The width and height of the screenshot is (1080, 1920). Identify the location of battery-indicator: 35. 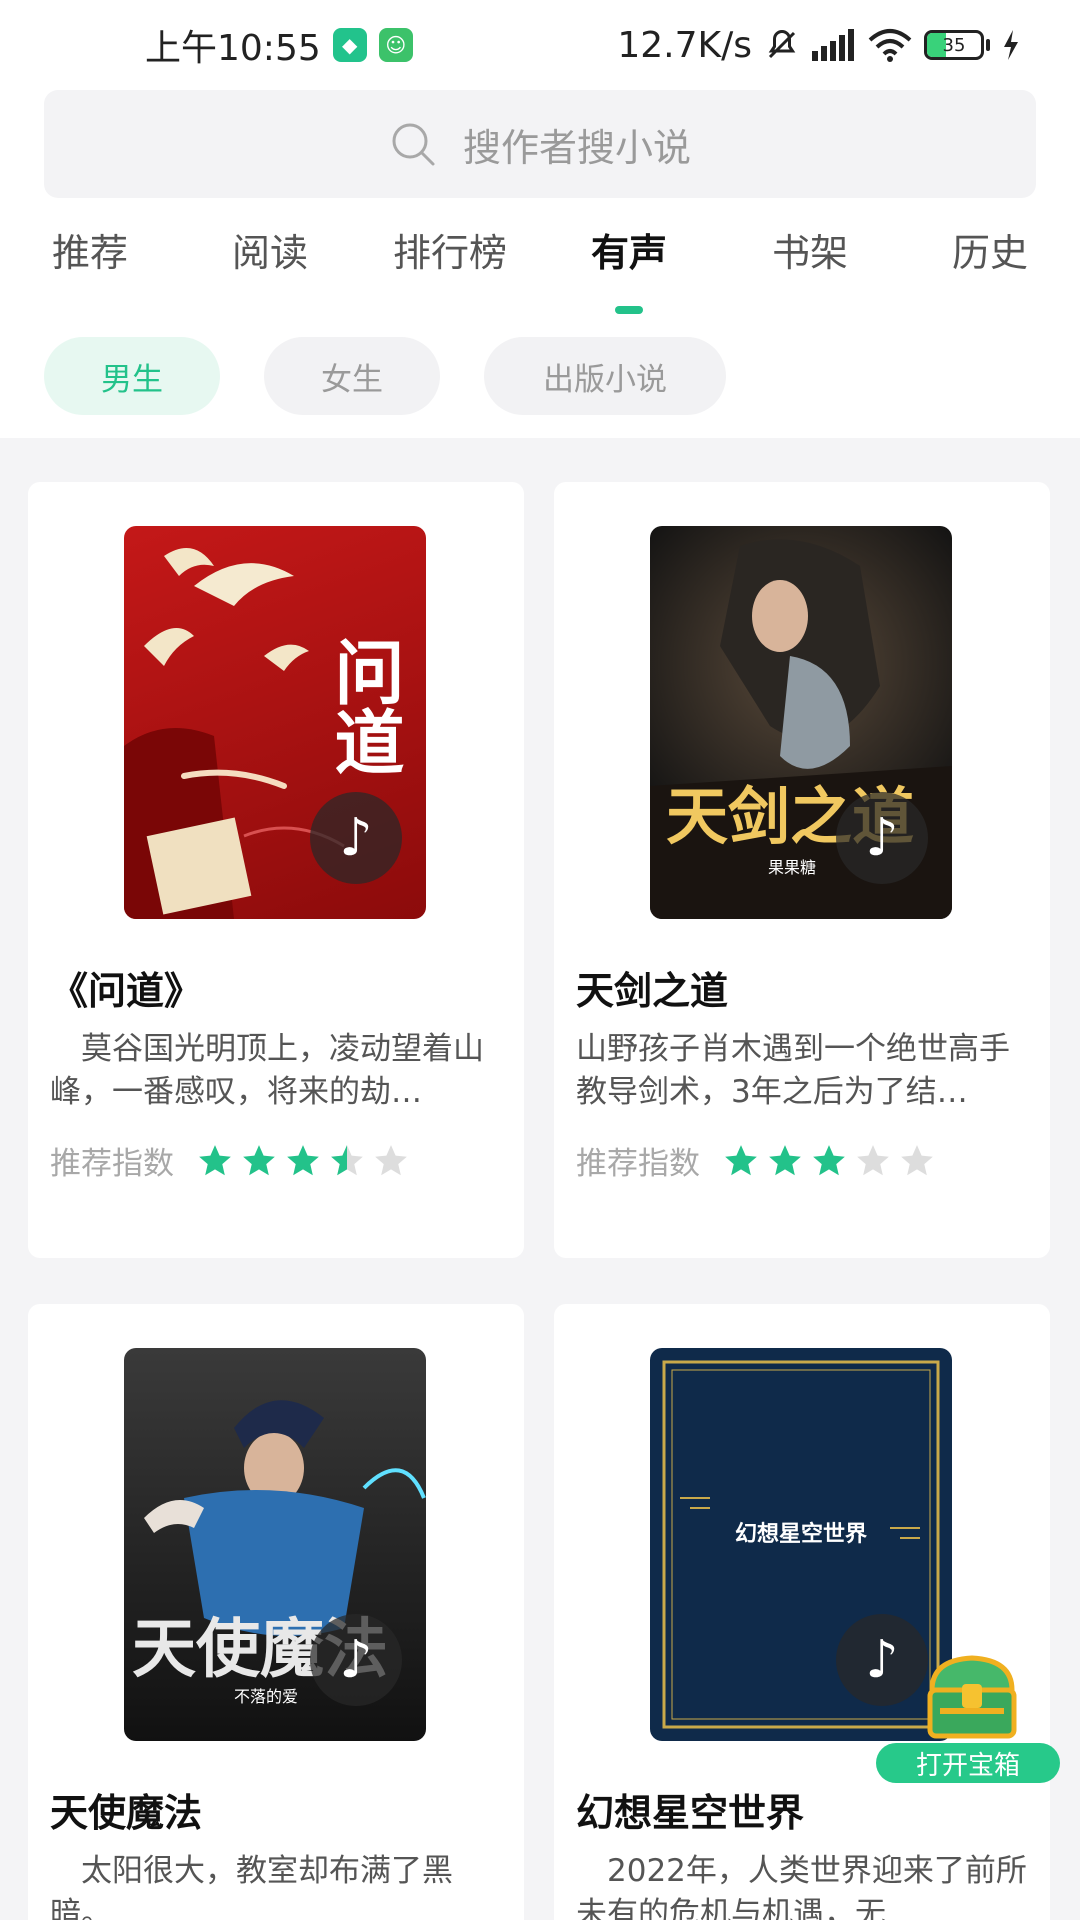
(954, 45).